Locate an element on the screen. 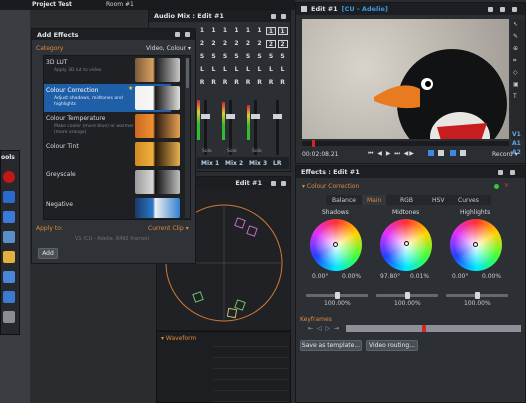  scope-close-icon is located at coordinates (283, 183).